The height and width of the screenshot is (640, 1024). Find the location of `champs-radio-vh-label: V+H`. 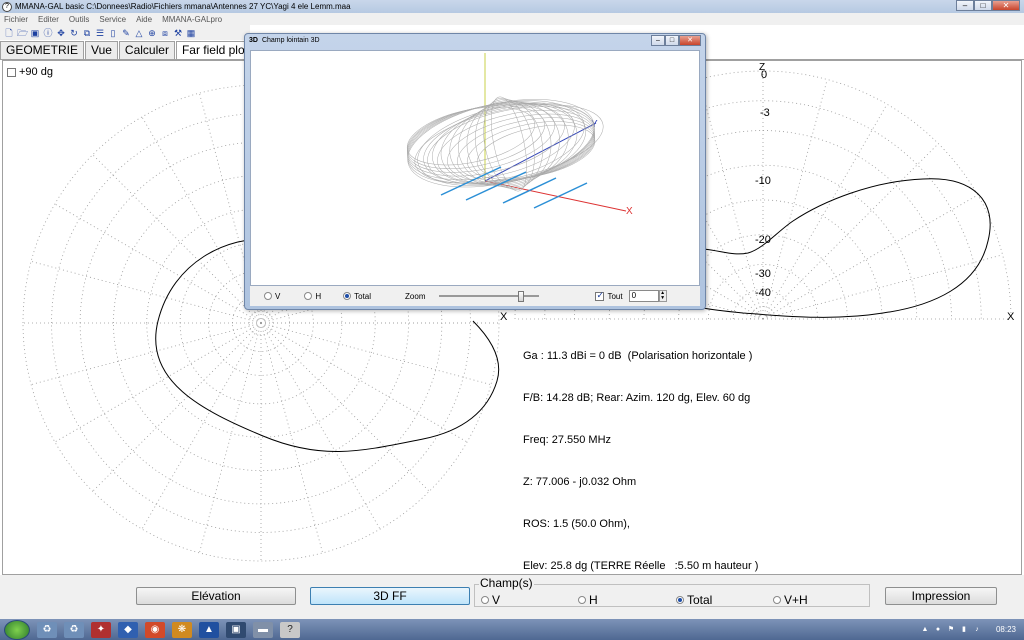

champs-radio-vh-label: V+H is located at coordinates (796, 600).